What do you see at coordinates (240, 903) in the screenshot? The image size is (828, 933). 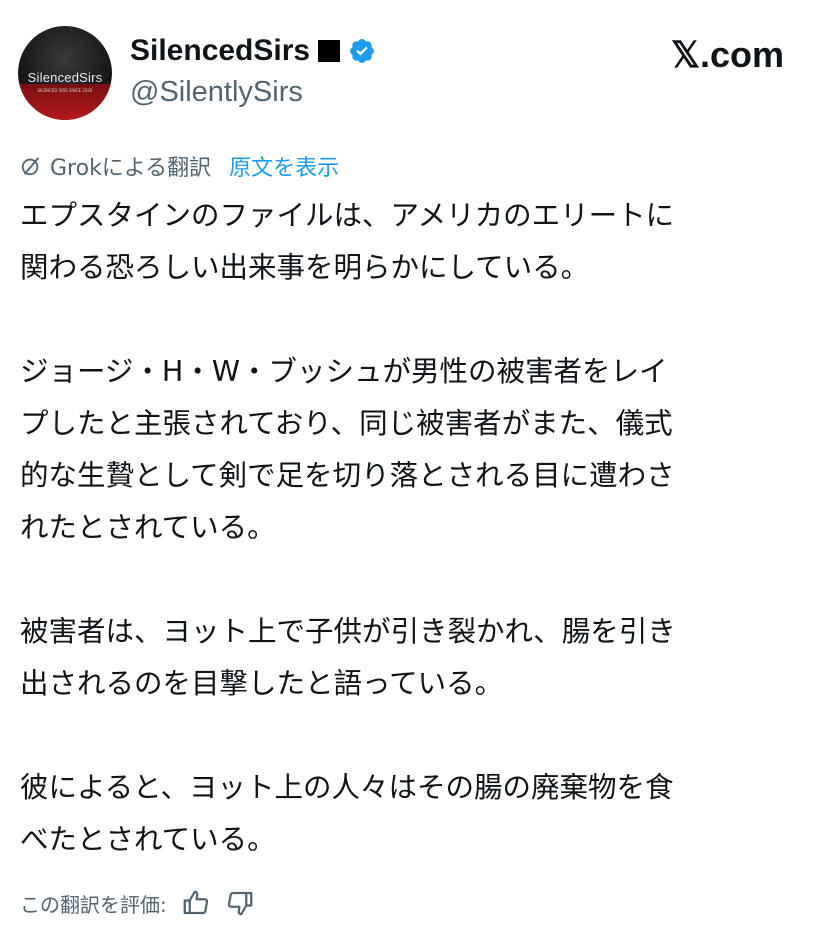 I see `thumbs-down-icon` at bounding box center [240, 903].